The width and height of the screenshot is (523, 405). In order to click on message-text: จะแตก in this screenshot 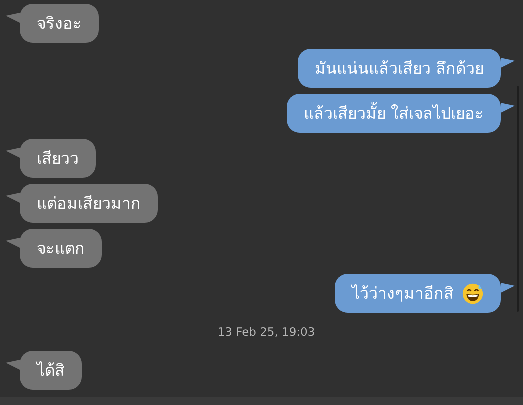, I will do `click(61, 249)`.